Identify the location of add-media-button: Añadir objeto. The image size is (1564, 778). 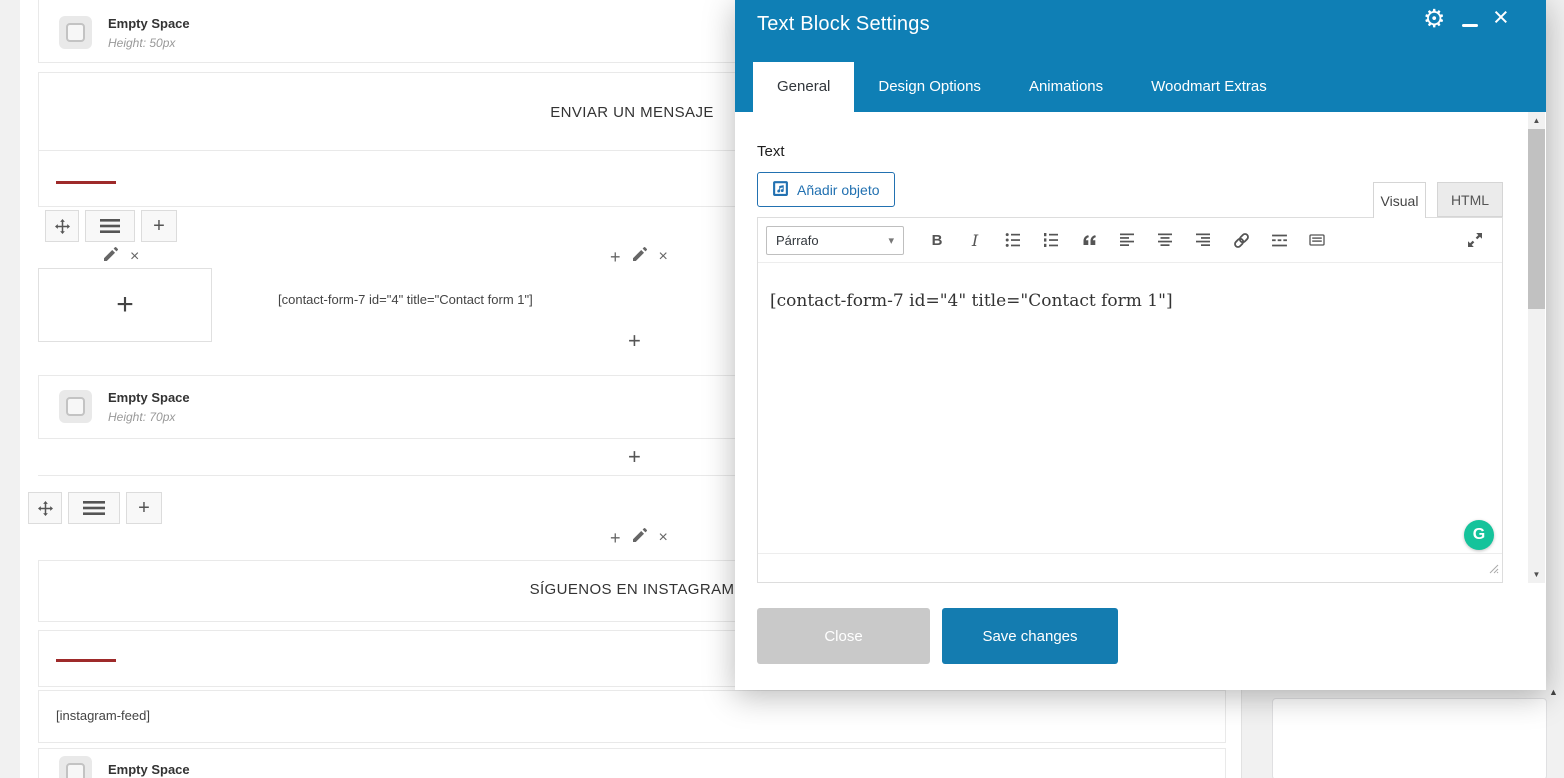
(826, 189).